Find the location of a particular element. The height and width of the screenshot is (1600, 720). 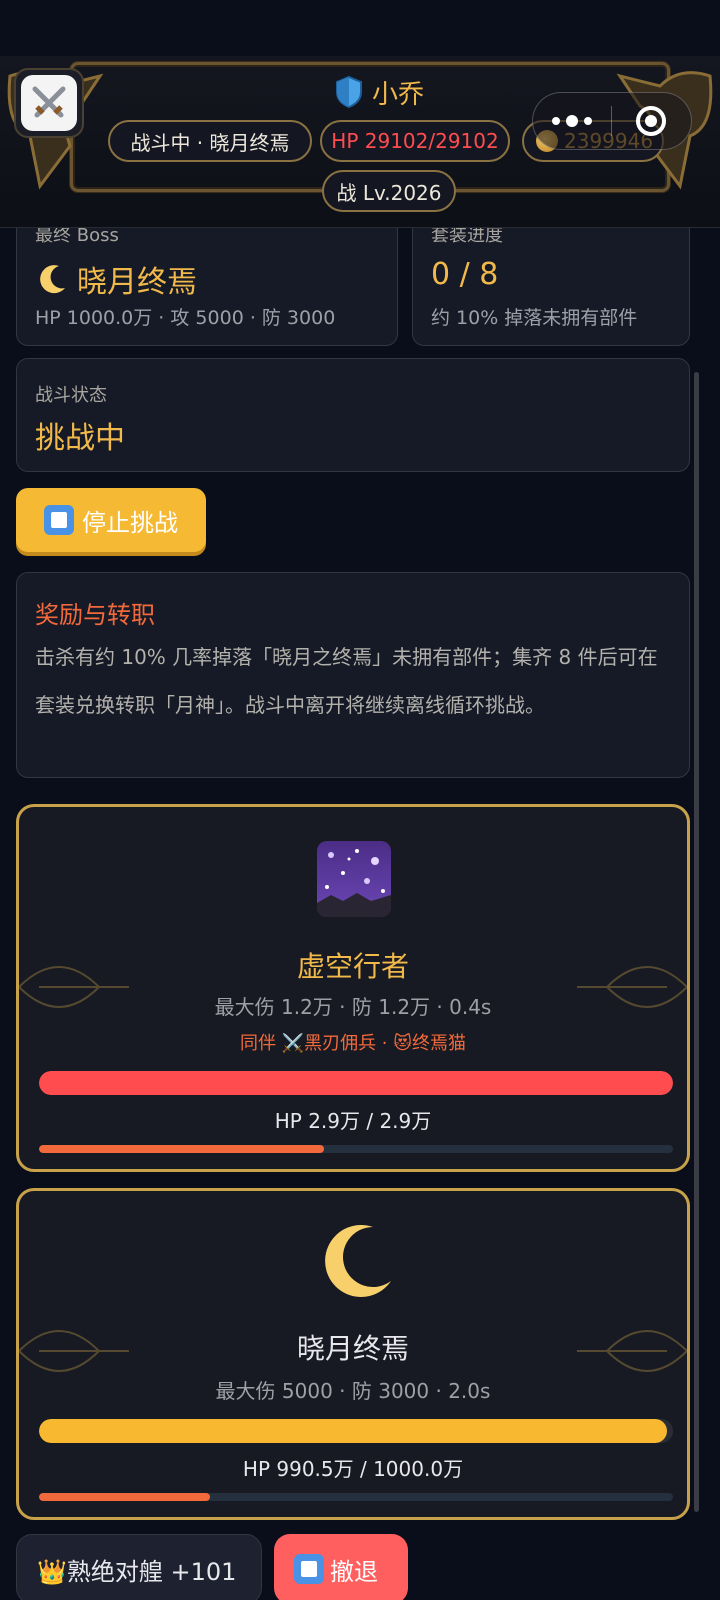

shield-icon is located at coordinates (349, 92).